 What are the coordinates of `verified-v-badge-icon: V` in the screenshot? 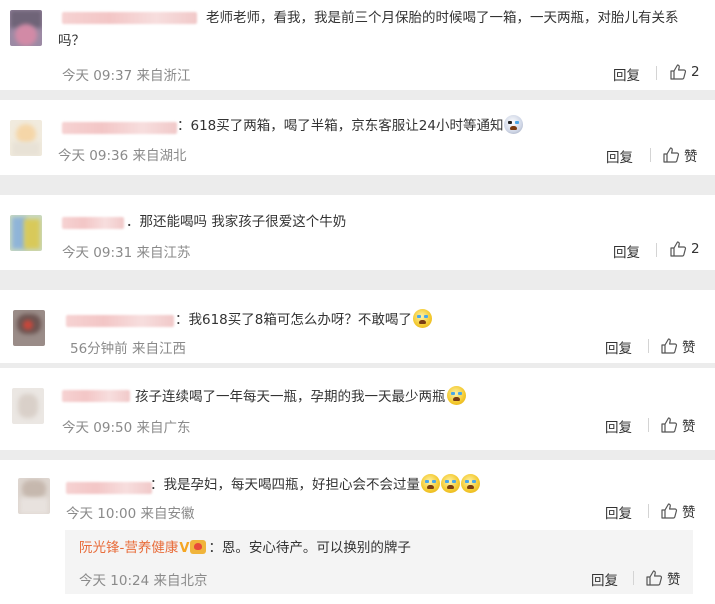 It's located at (184, 548).